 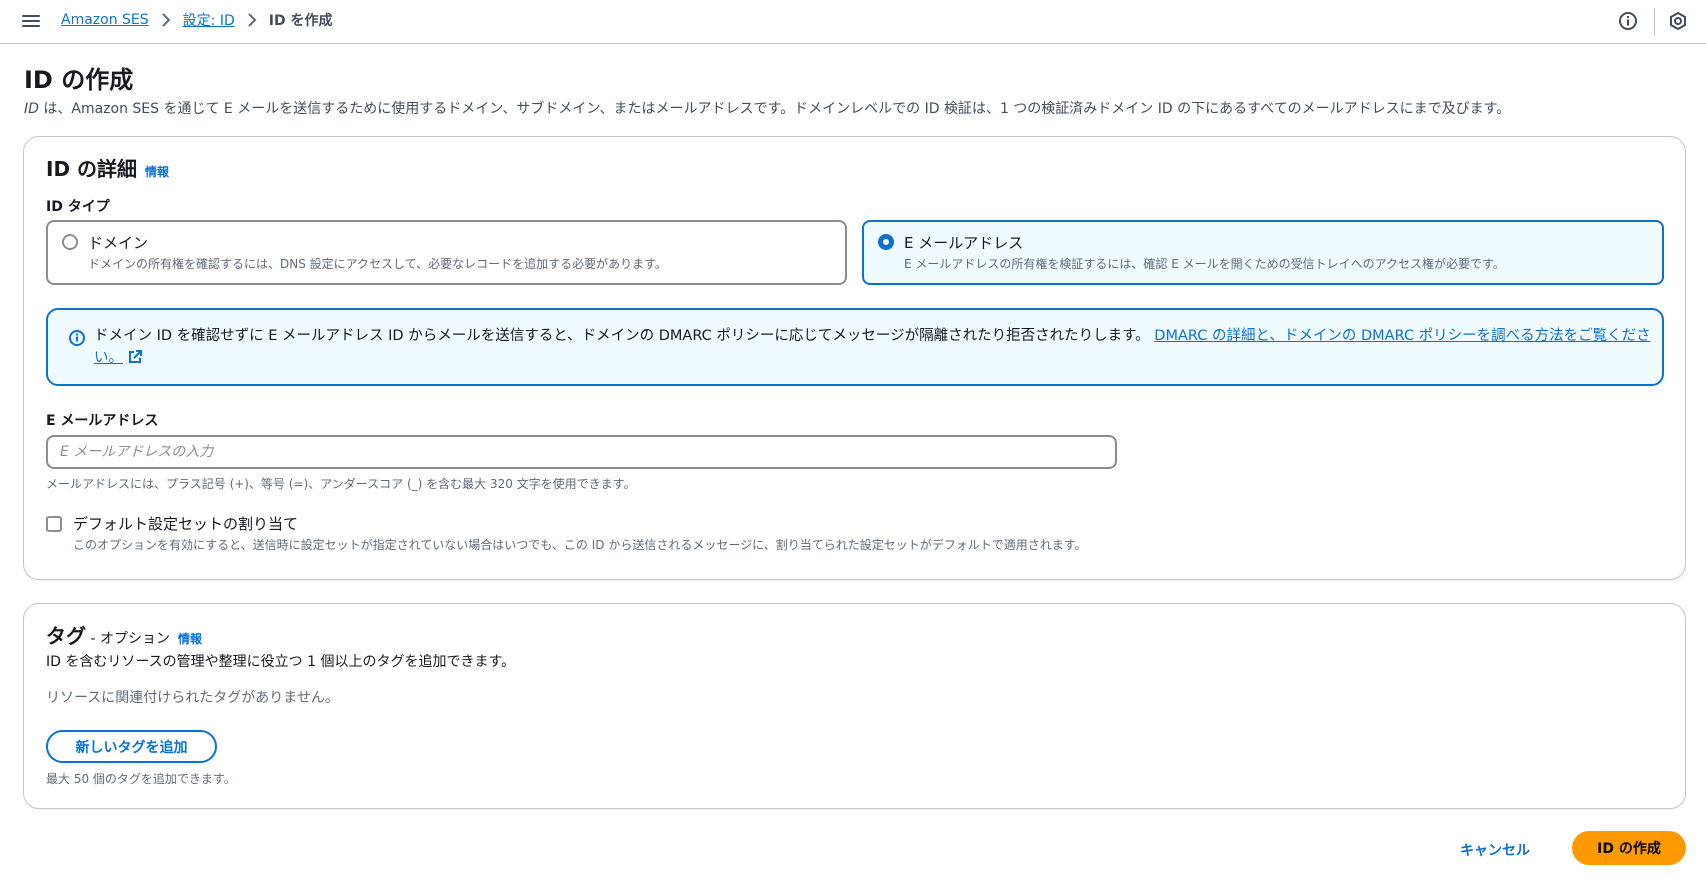 I want to click on default-config-set-checkbox, so click(x=54, y=524).